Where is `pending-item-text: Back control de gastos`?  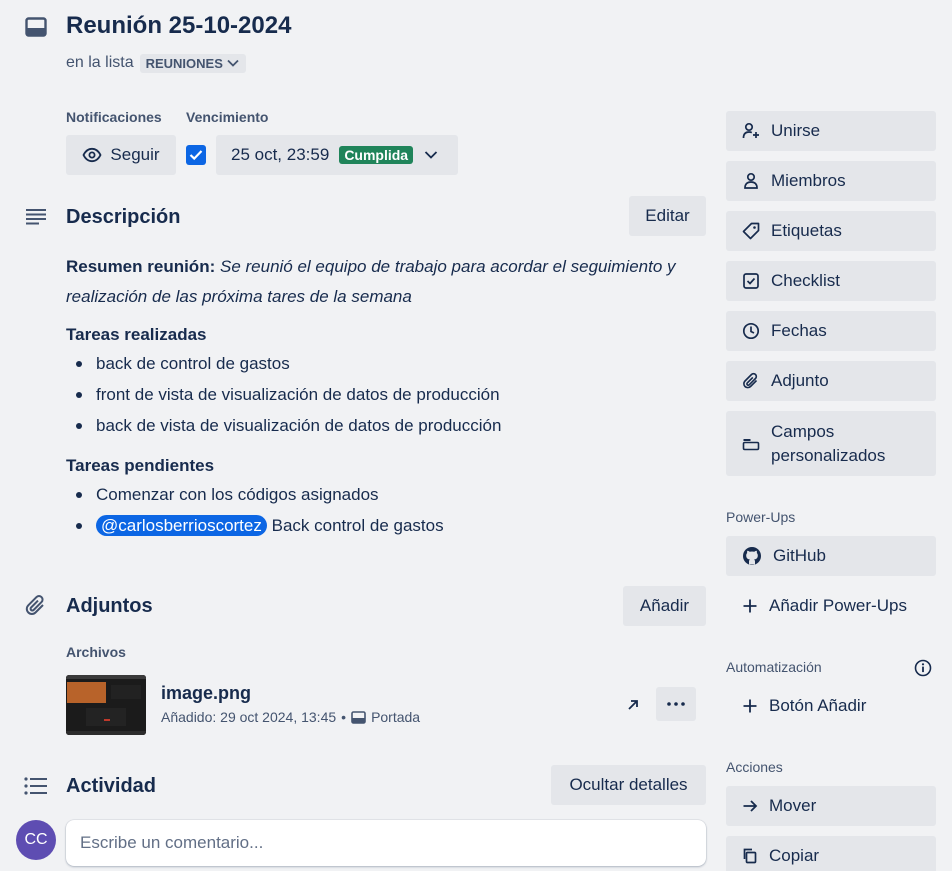
pending-item-text: Back control de gastos is located at coordinates (357, 525).